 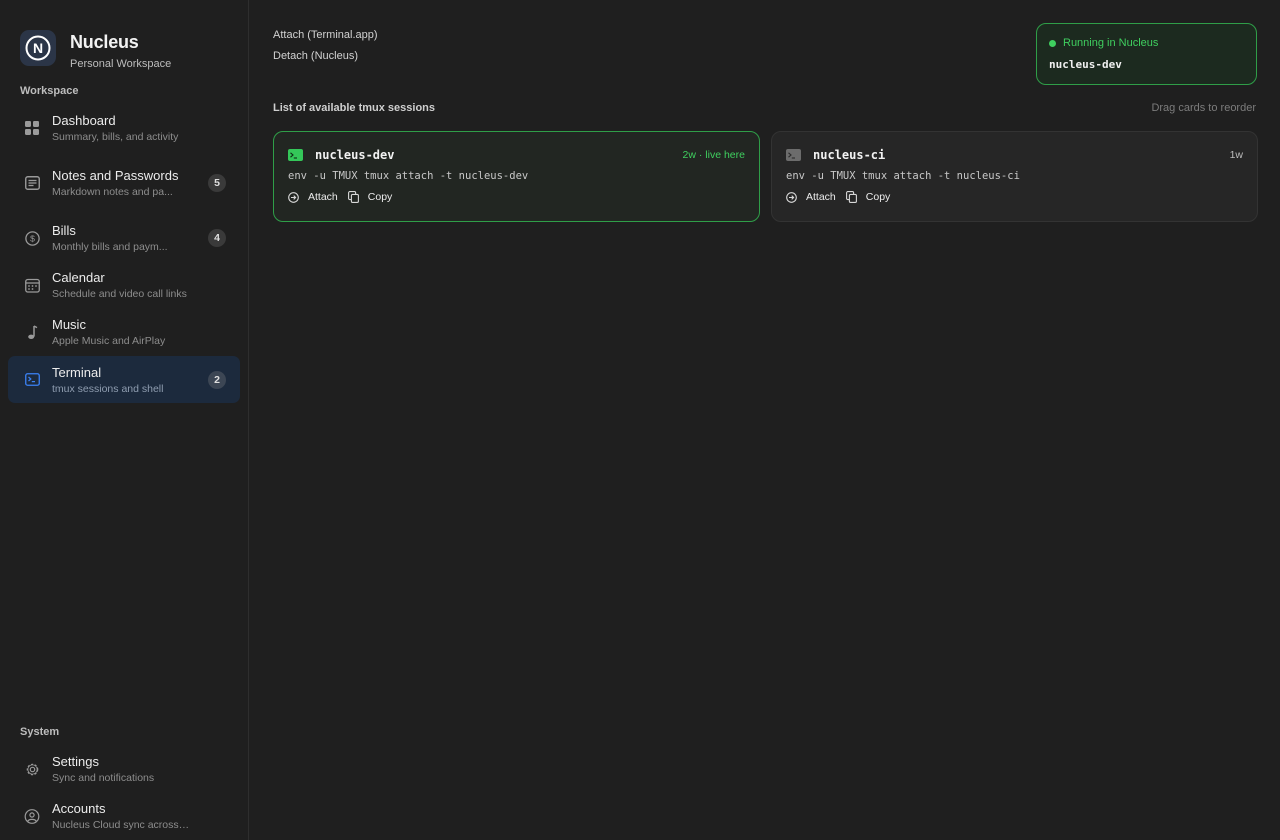 I want to click on session-command: env -u TMUX tmux attach -t nucleus-ci, so click(x=903, y=176).